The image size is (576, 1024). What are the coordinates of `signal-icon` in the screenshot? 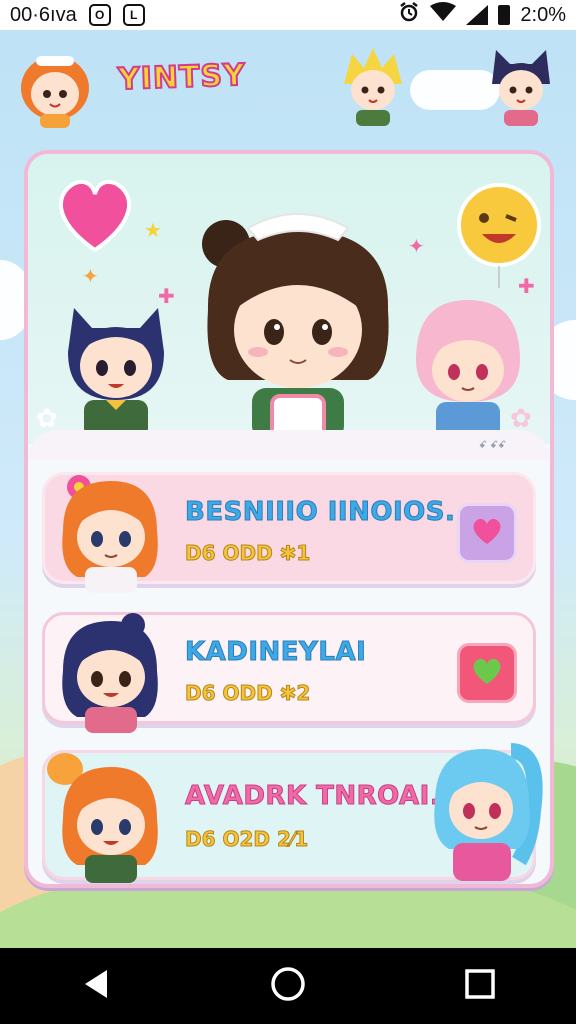 It's located at (477, 15).